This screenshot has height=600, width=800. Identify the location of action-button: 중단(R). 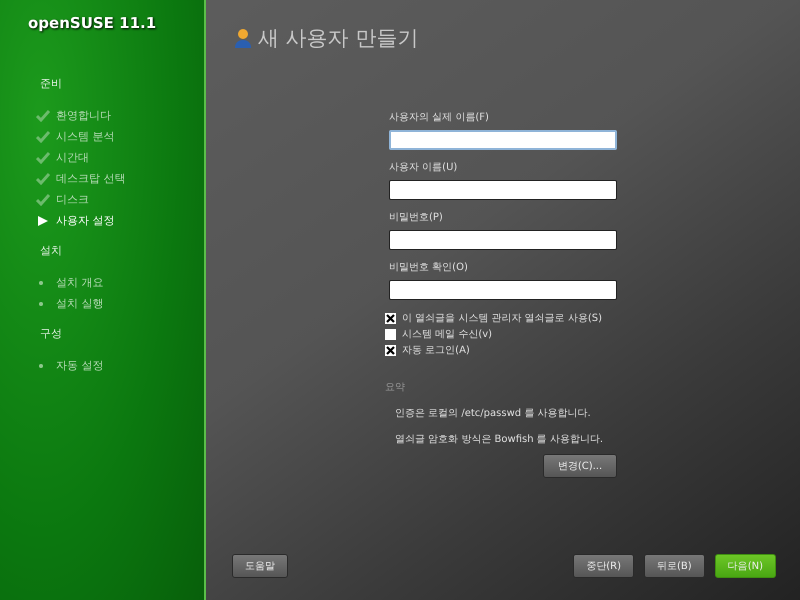
(603, 566).